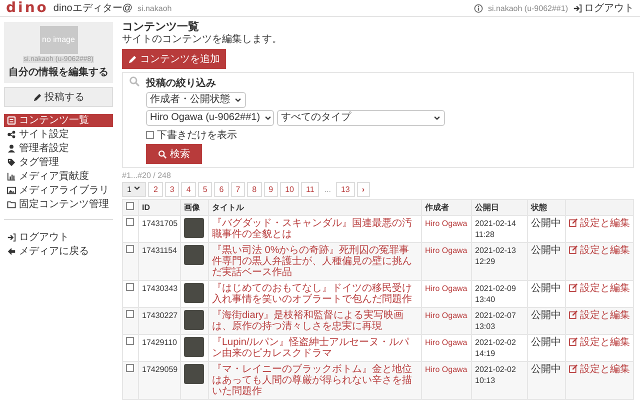 Image resolution: width=640 pixels, height=400 pixels. Describe the element at coordinates (58, 97) in the screenshot. I see `post-button: 投稿する` at that location.